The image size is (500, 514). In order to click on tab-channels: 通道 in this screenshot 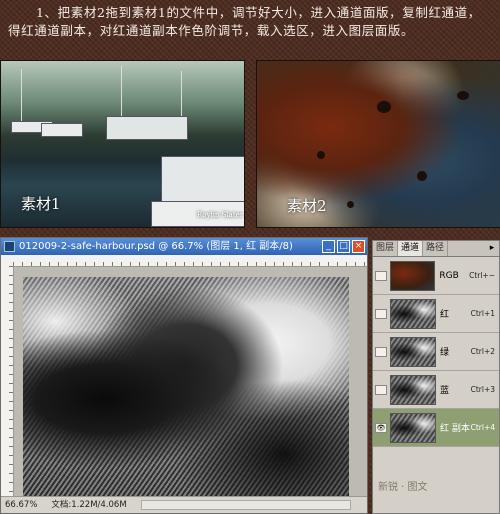, I will do `click(411, 248)`.